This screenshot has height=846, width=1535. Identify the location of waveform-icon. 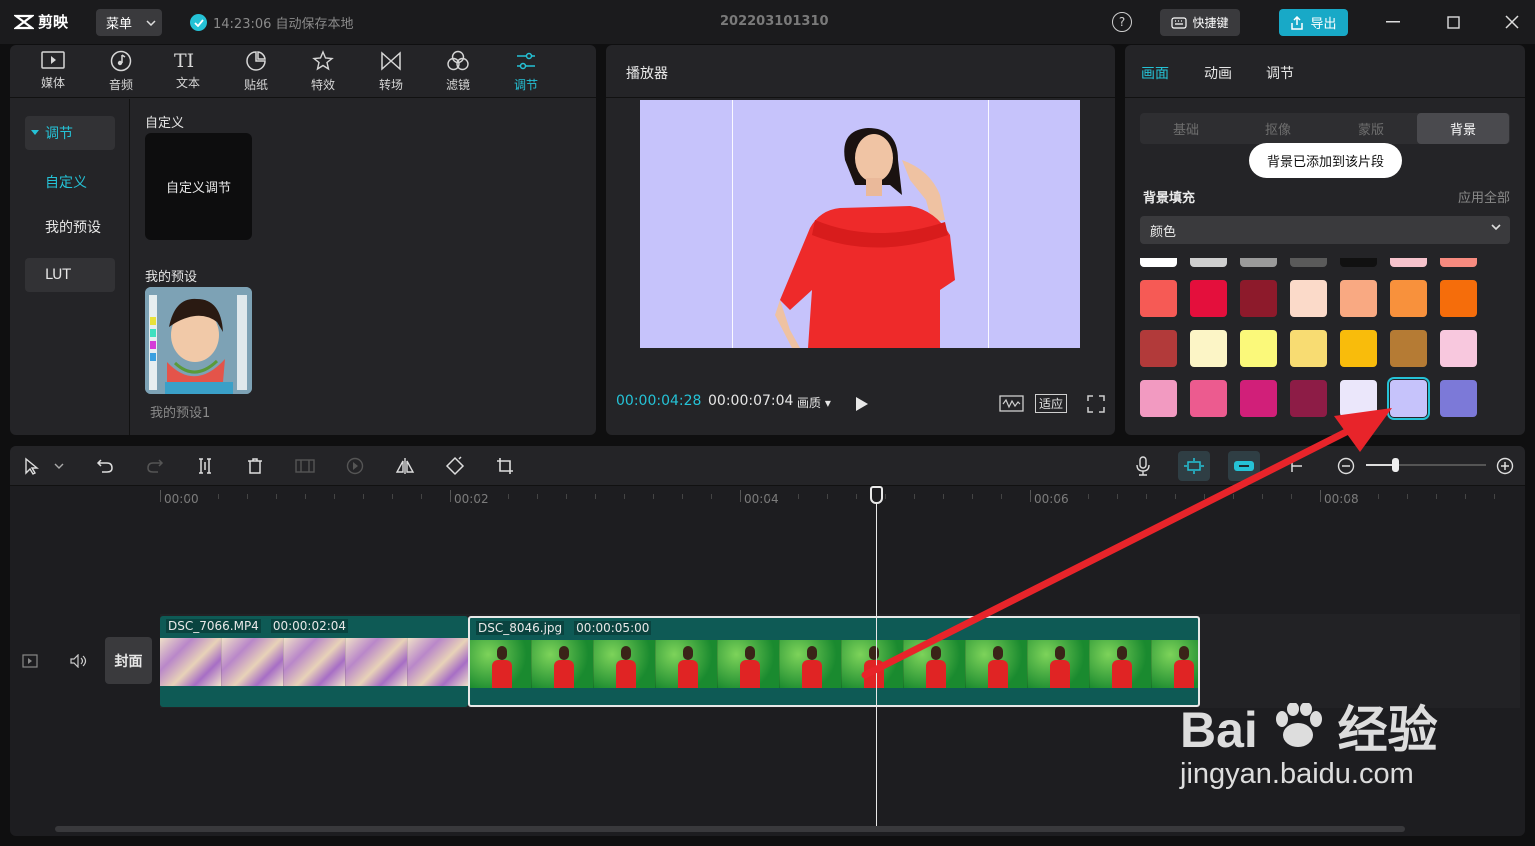
(1011, 403).